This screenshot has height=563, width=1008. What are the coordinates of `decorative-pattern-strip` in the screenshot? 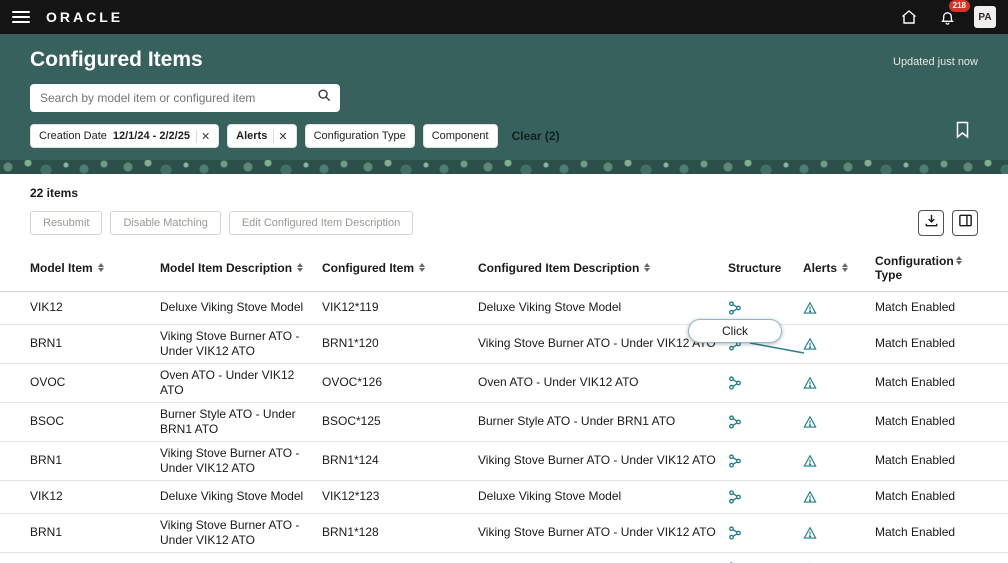 It's located at (504, 167).